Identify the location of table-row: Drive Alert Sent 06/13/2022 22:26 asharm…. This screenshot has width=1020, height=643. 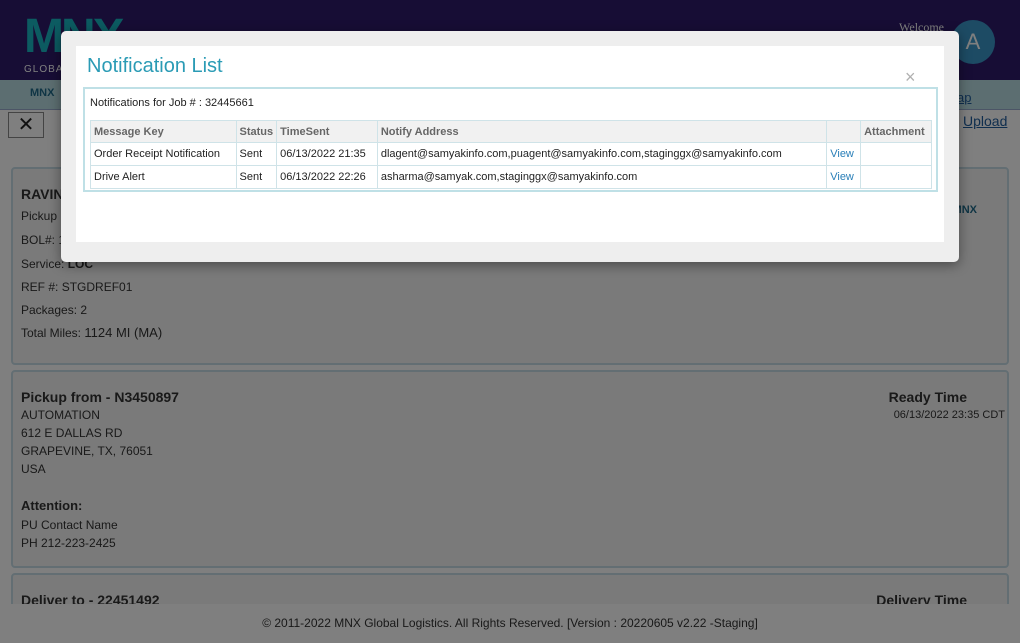
(511, 177).